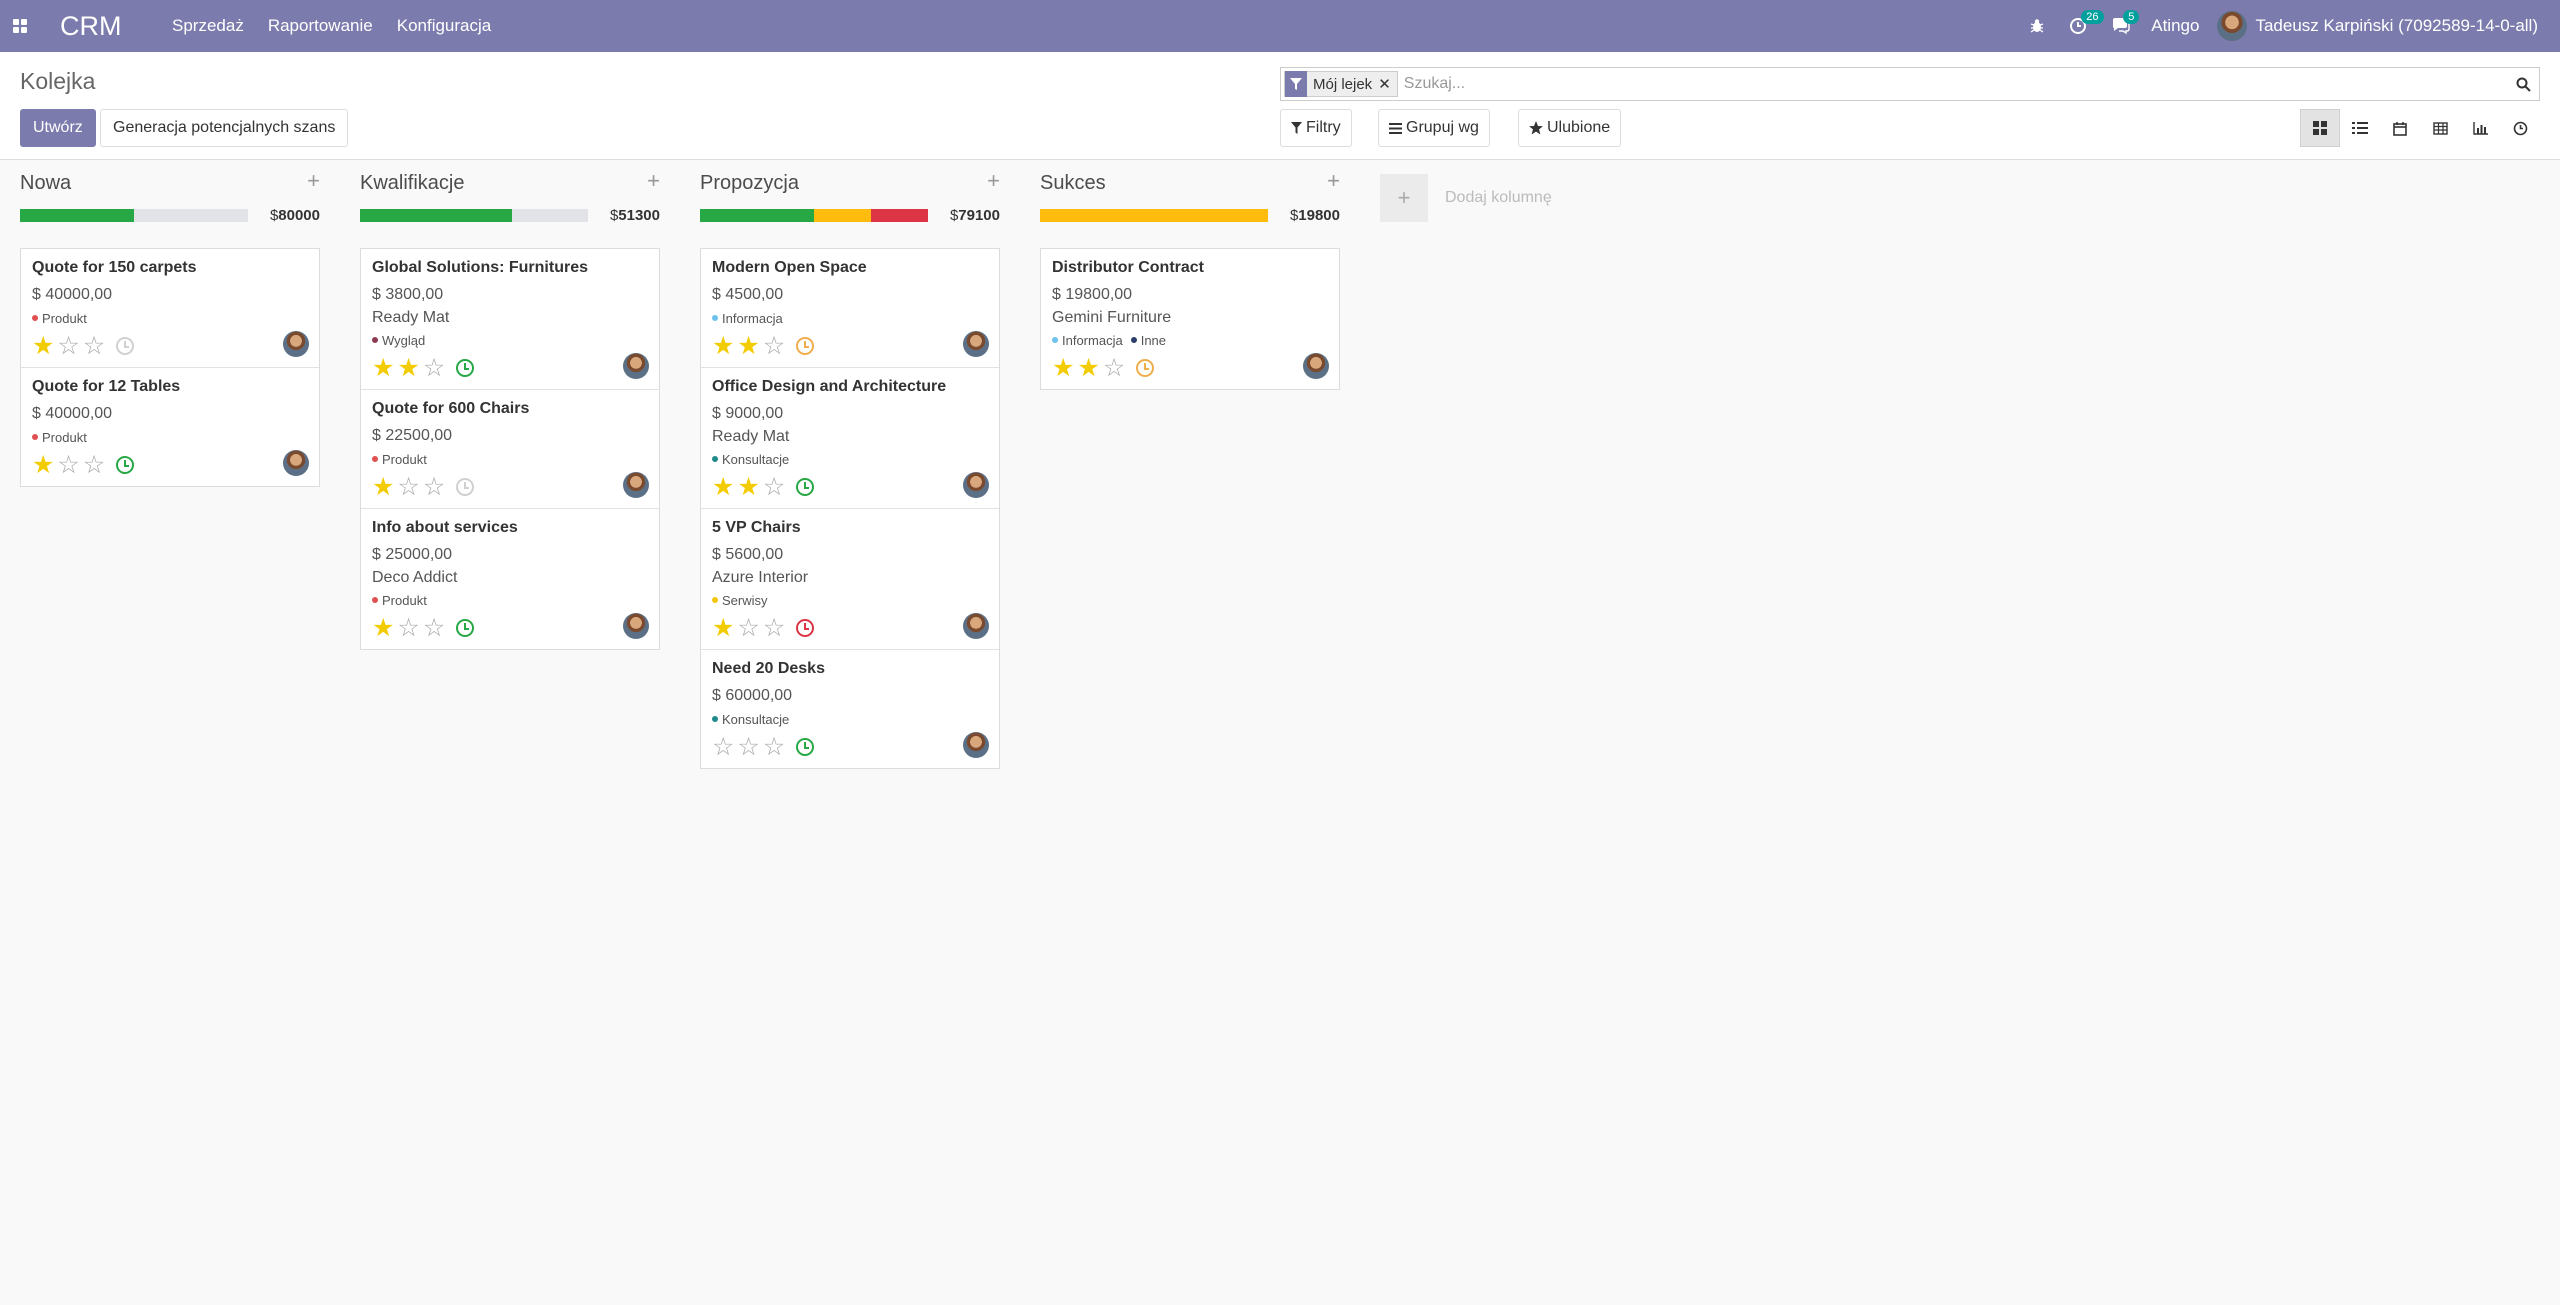  What do you see at coordinates (749, 183) in the screenshot?
I see `column-title: Propozycja` at bounding box center [749, 183].